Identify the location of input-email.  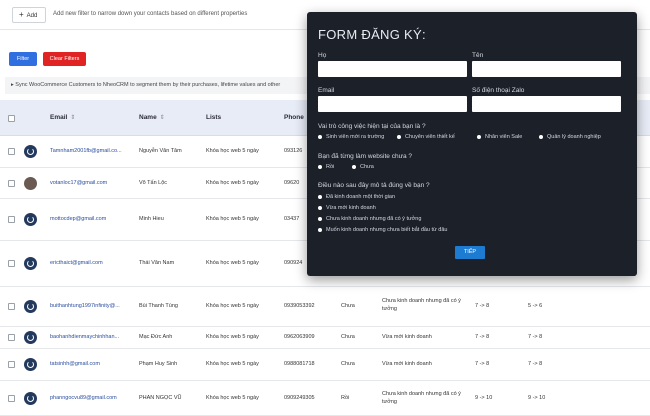
(392, 104).